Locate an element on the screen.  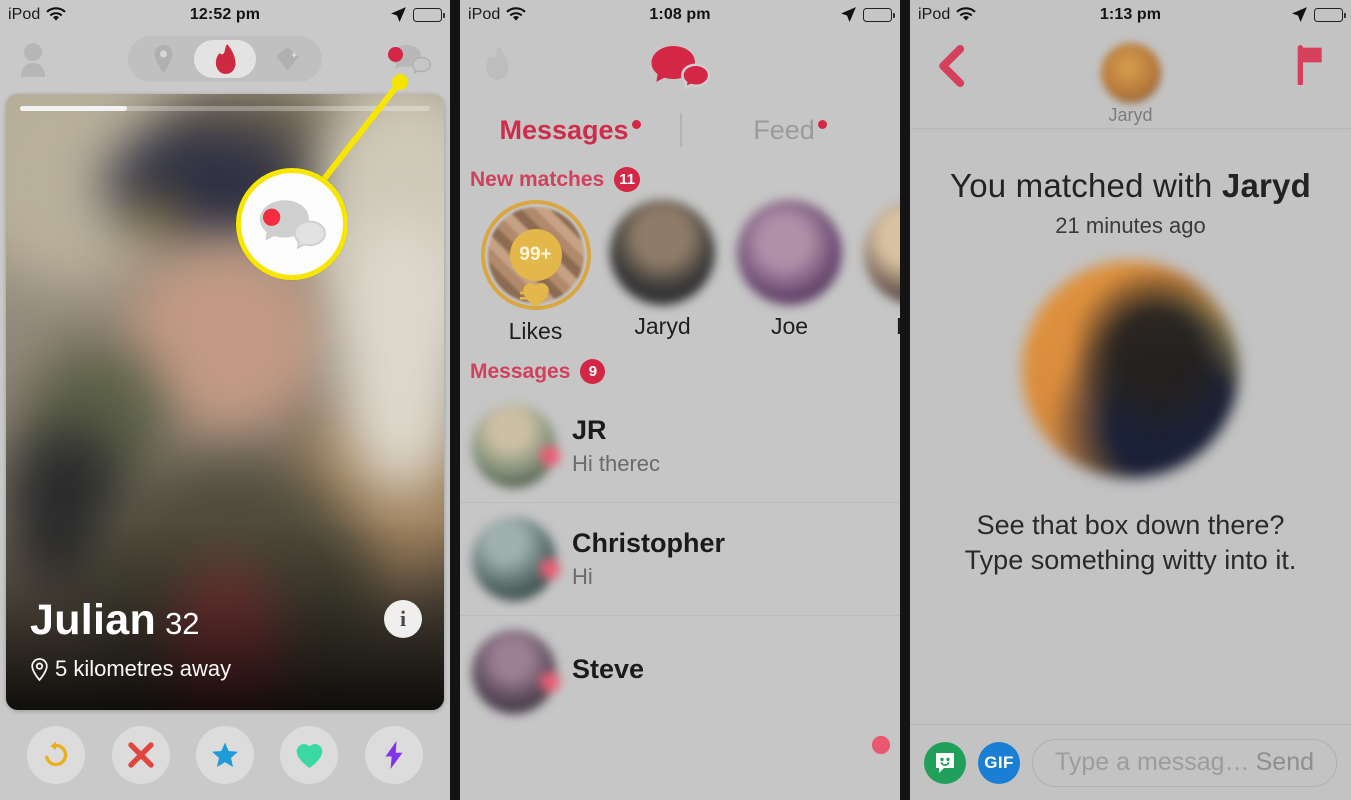
chat-header-profile: Jaryd is located at coordinates (1130, 84).